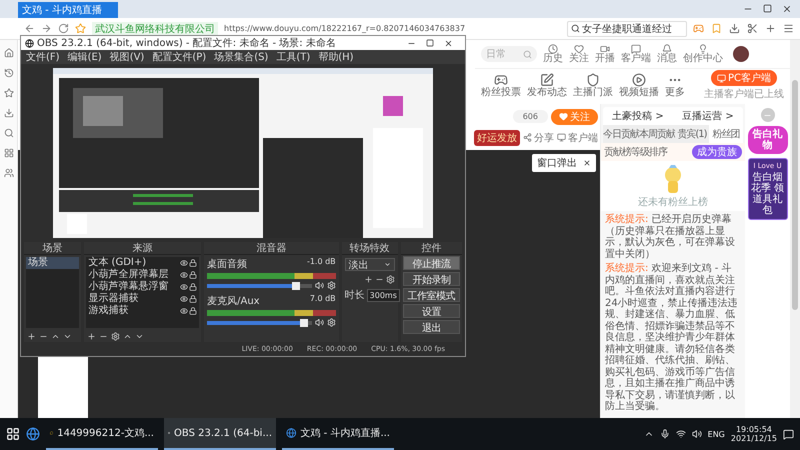 The width and height of the screenshot is (800, 450). What do you see at coordinates (788, 28) in the screenshot?
I see `menu-icon` at bounding box center [788, 28].